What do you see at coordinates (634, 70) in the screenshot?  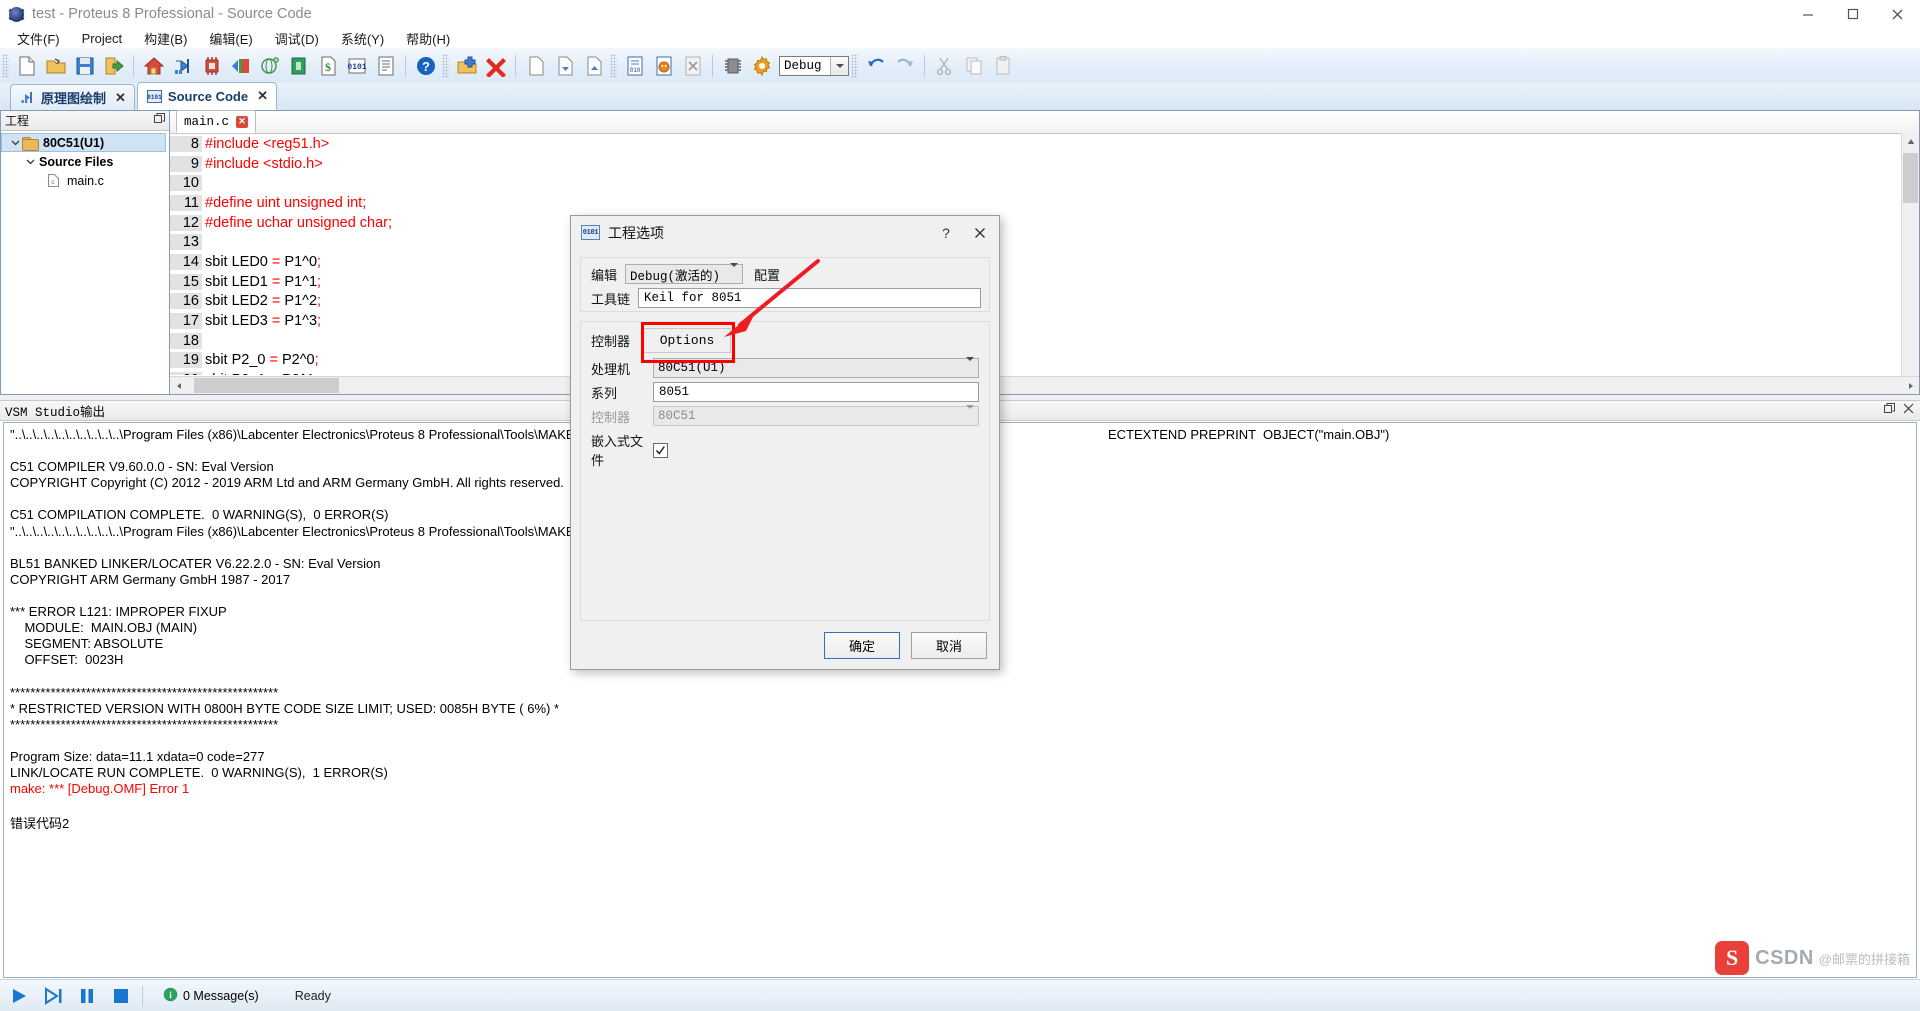 I see `svg-text: 010` at bounding box center [634, 70].